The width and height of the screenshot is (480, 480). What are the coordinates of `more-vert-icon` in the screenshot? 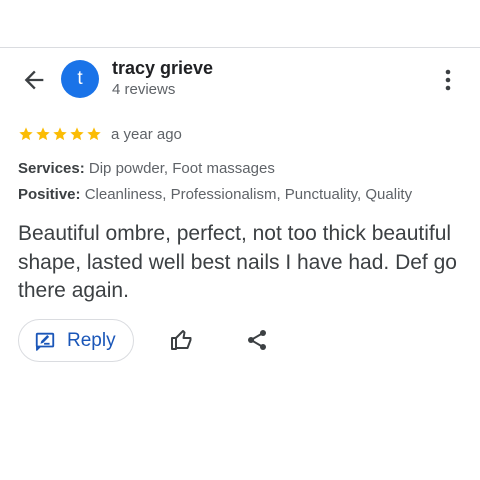 It's located at (448, 80).